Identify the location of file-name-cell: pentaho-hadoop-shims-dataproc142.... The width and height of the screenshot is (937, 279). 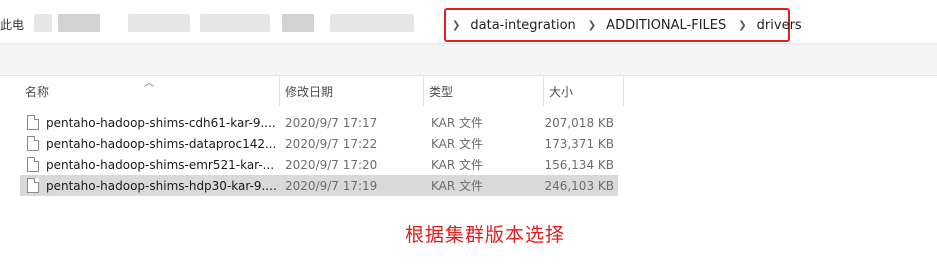
(150, 143).